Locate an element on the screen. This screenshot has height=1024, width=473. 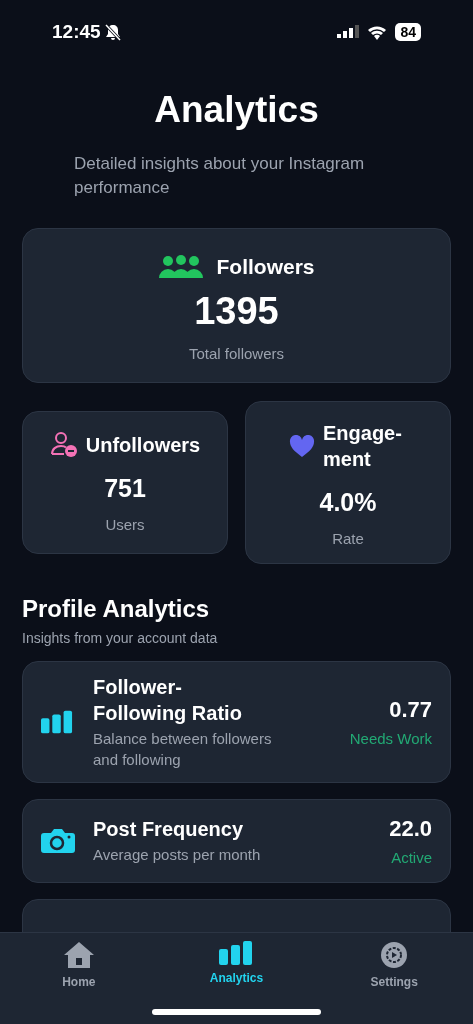
tab-item: Analytics is located at coordinates (236, 967).